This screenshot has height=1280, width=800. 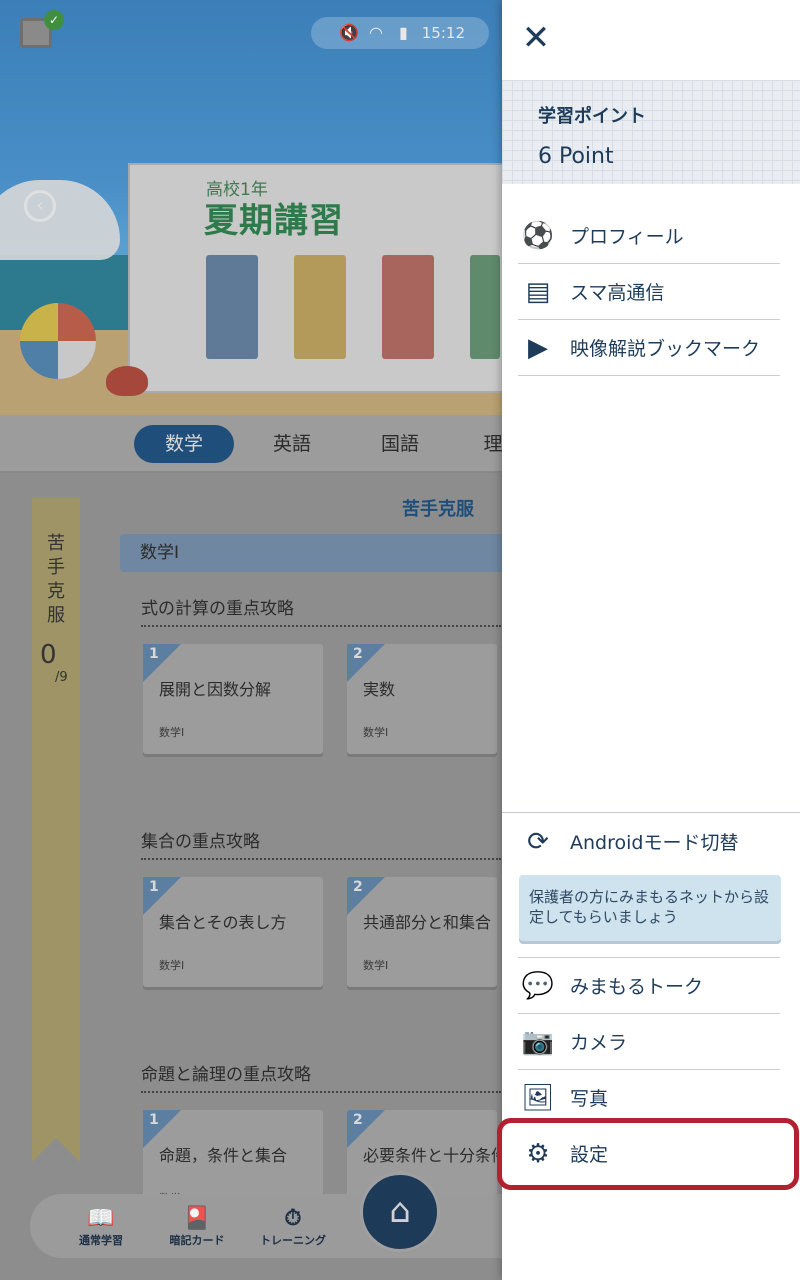 I want to click on towel-blue, so click(x=232, y=307).